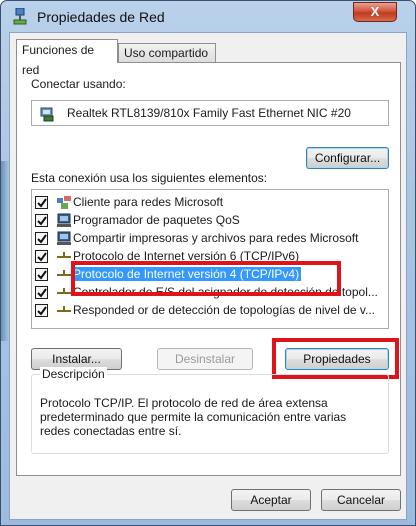  I want to click on description-title: Descripción, so click(73, 374).